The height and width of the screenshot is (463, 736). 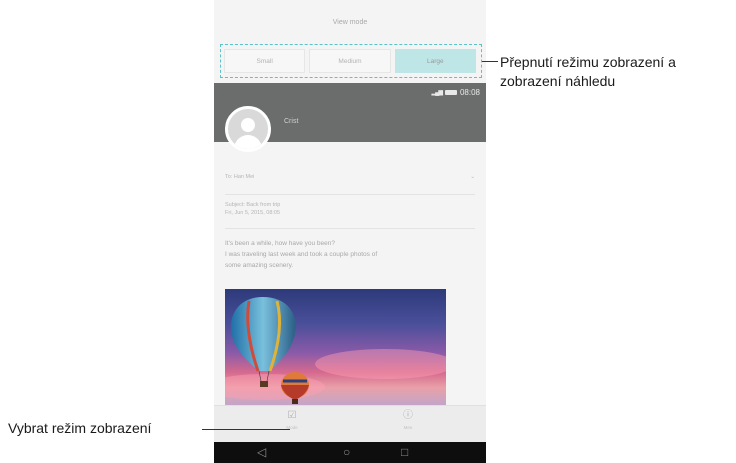 What do you see at coordinates (248, 142) in the screenshot?
I see `avatar-body-icon` at bounding box center [248, 142].